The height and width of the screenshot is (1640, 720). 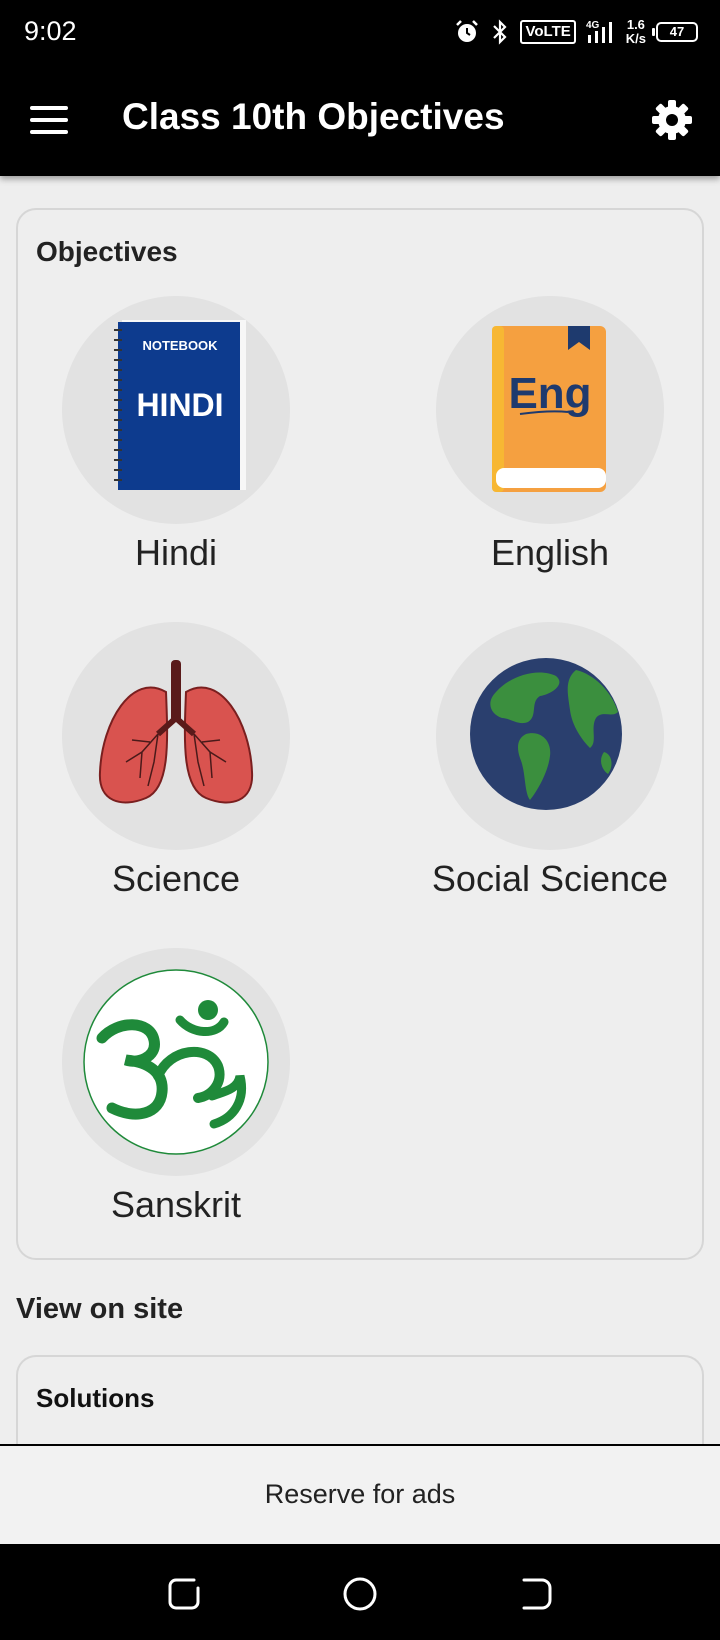 I want to click on network-gen-label: 4G, so click(x=593, y=25).